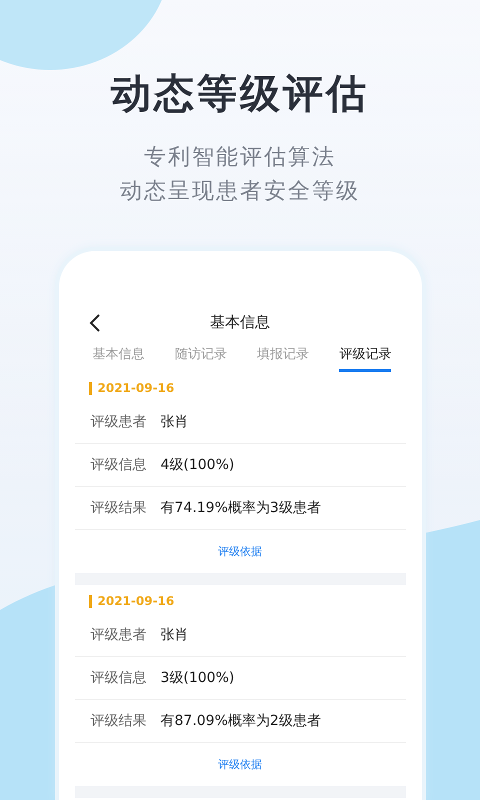 This screenshot has width=480, height=800. I want to click on field-value: 有74.19%概率为3级患者, so click(240, 508).